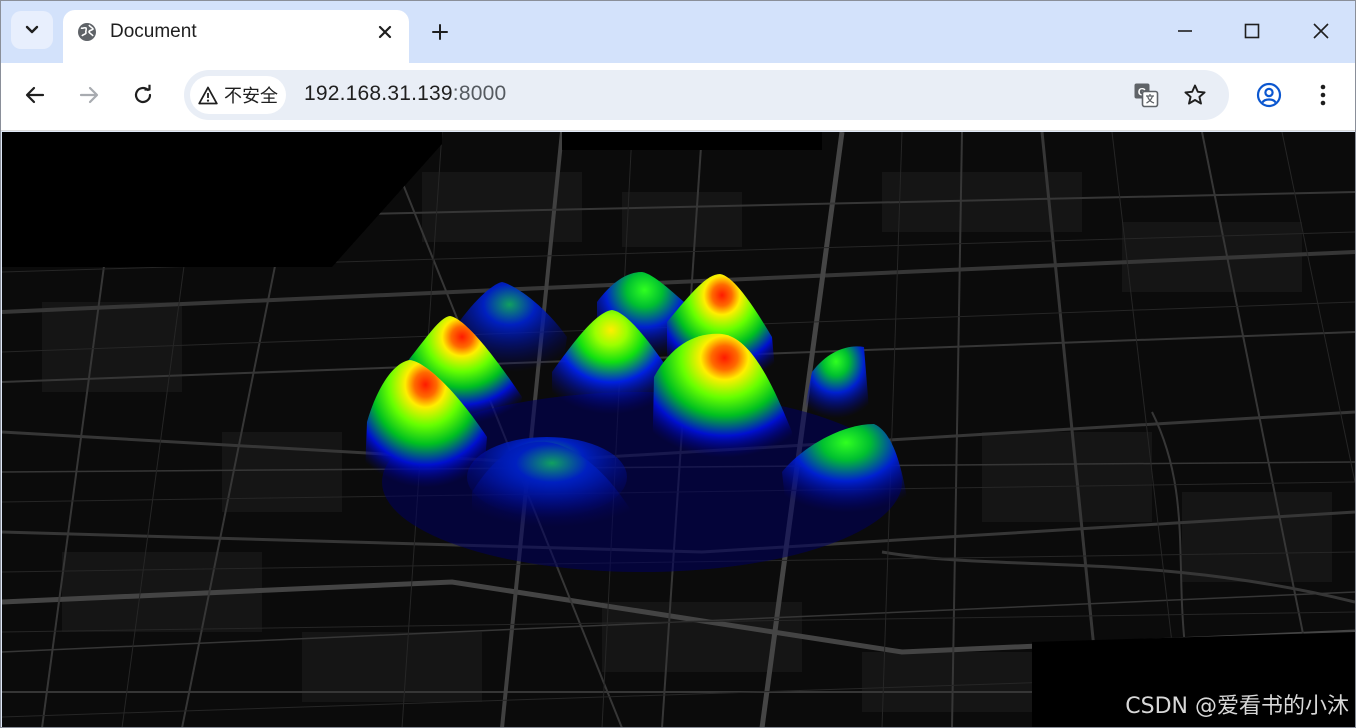  I want to click on browser-toolbar: 不安全 192.168.31.139:8000 G, so click(678, 97).